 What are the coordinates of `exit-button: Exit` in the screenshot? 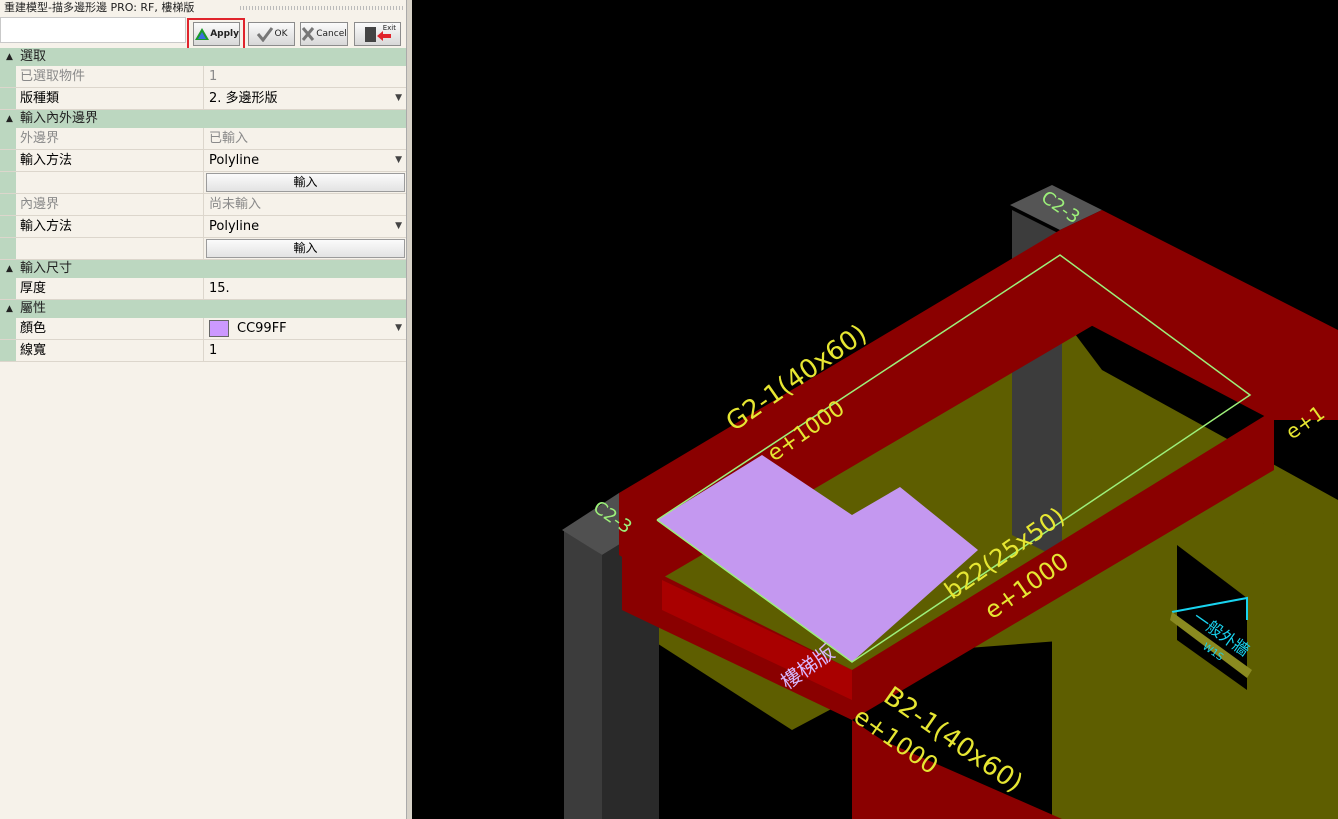 It's located at (377, 34).